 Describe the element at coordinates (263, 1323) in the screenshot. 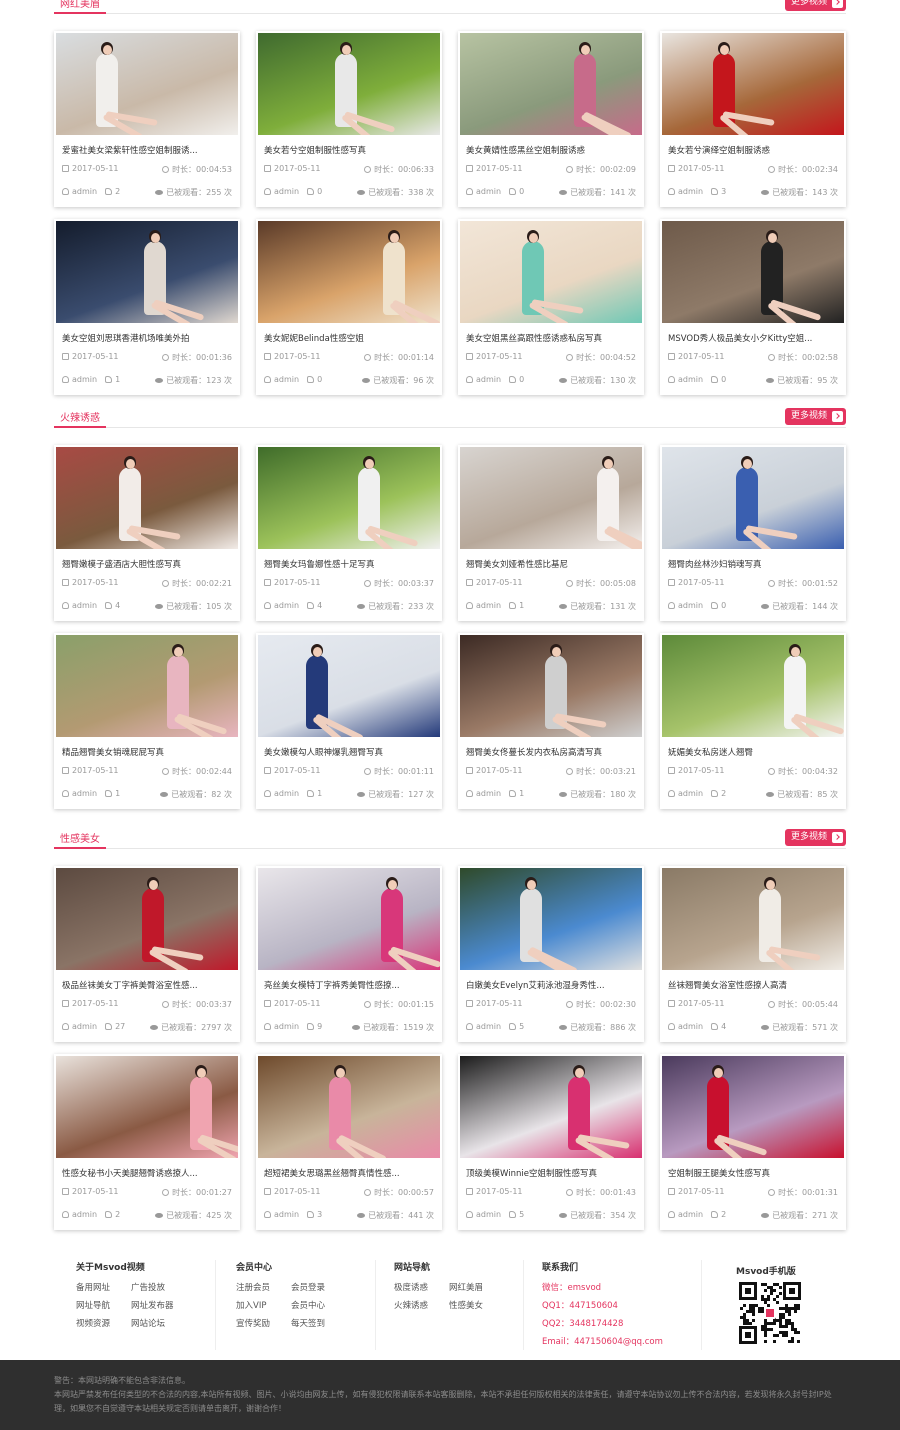

I see `footer-link: 宣传奖励` at that location.